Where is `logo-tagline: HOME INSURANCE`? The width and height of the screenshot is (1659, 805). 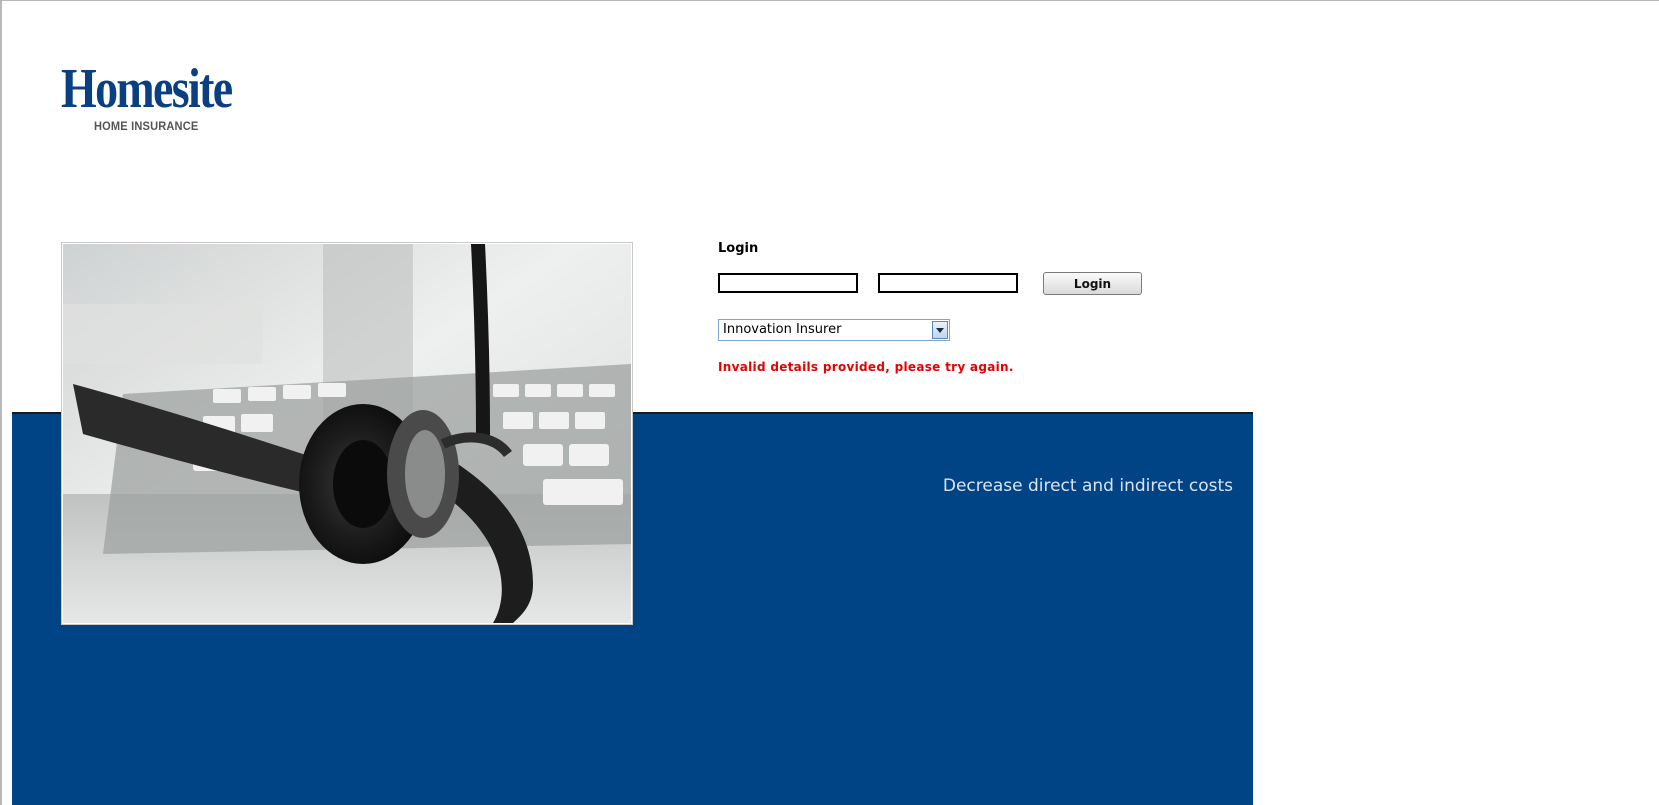 logo-tagline: HOME INSURANCE is located at coordinates (146, 126).